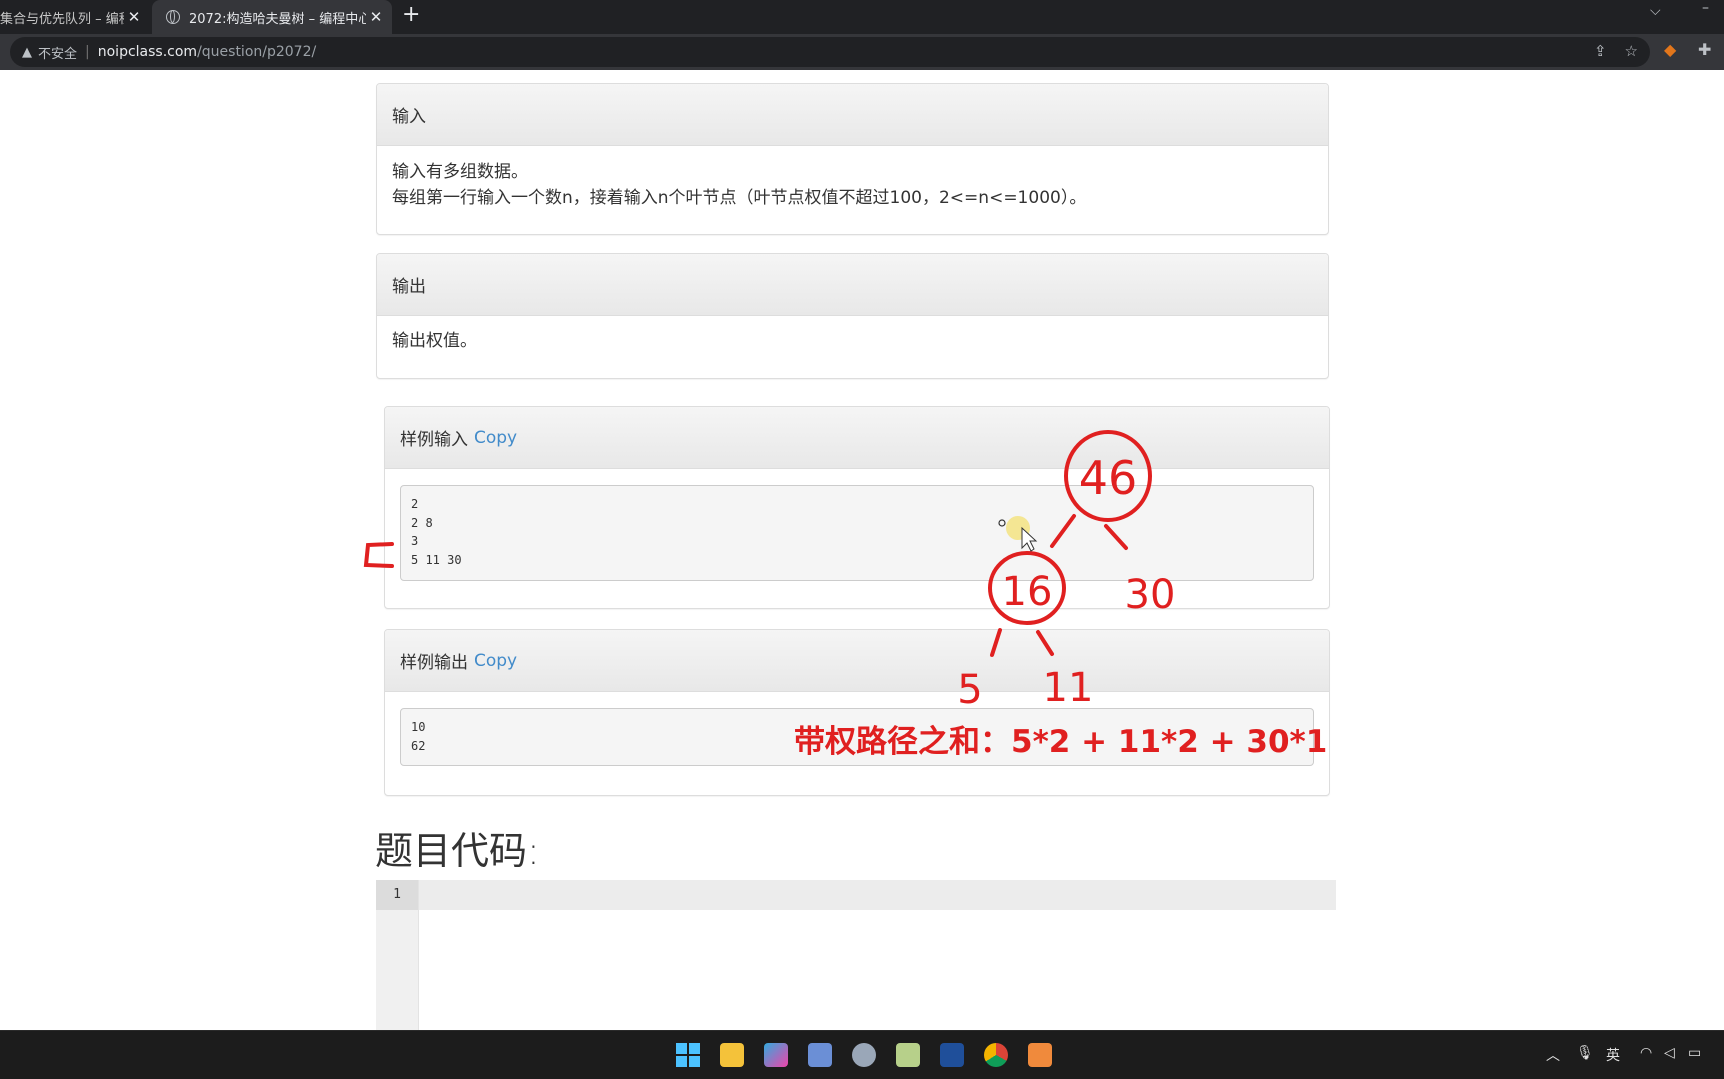  Describe the element at coordinates (62, 19) in the screenshot. I see `tab-title: 集合与优先队列 – 编程中` at that location.